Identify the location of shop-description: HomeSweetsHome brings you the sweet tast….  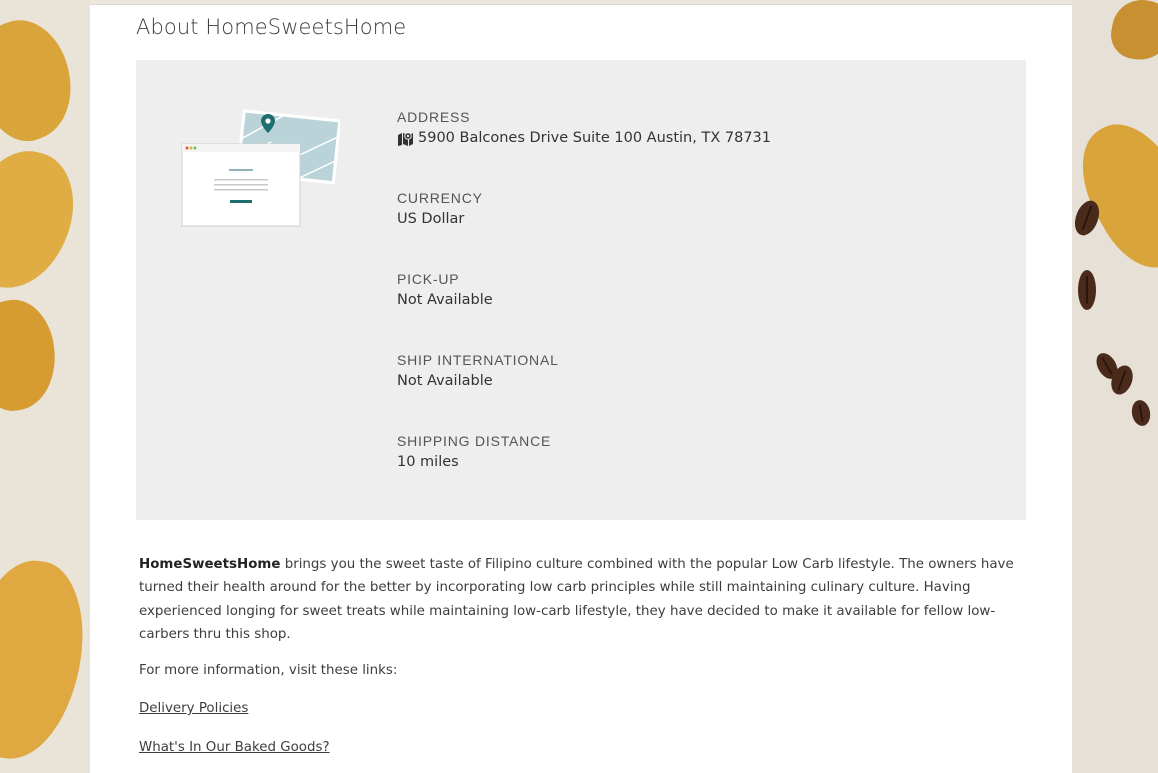
(576, 599).